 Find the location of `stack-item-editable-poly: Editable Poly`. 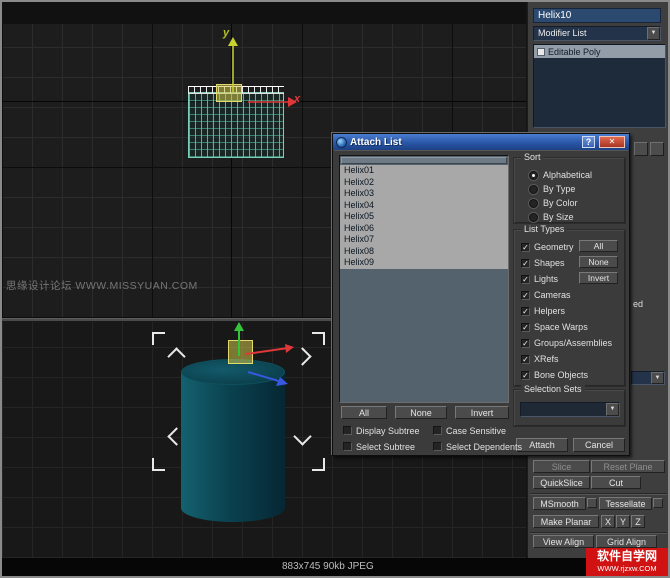

stack-item-editable-poly: Editable Poly is located at coordinates (599, 51).